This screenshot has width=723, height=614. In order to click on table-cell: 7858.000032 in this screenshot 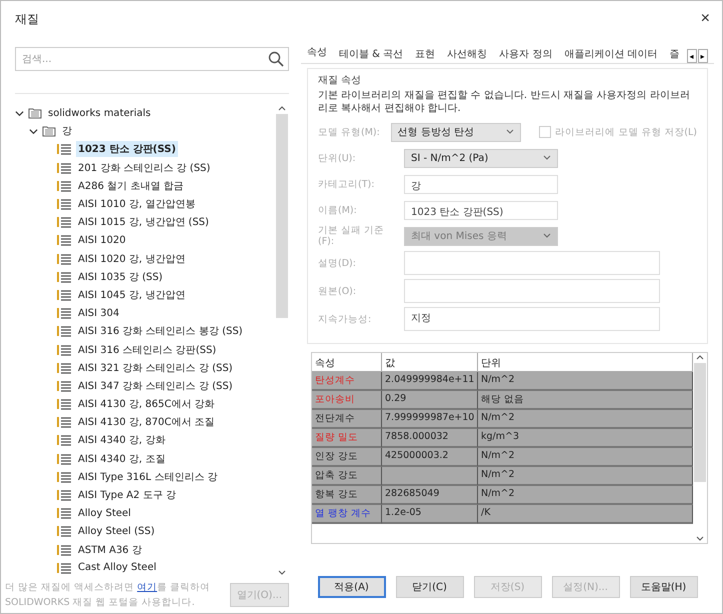, I will do `click(430, 438)`.